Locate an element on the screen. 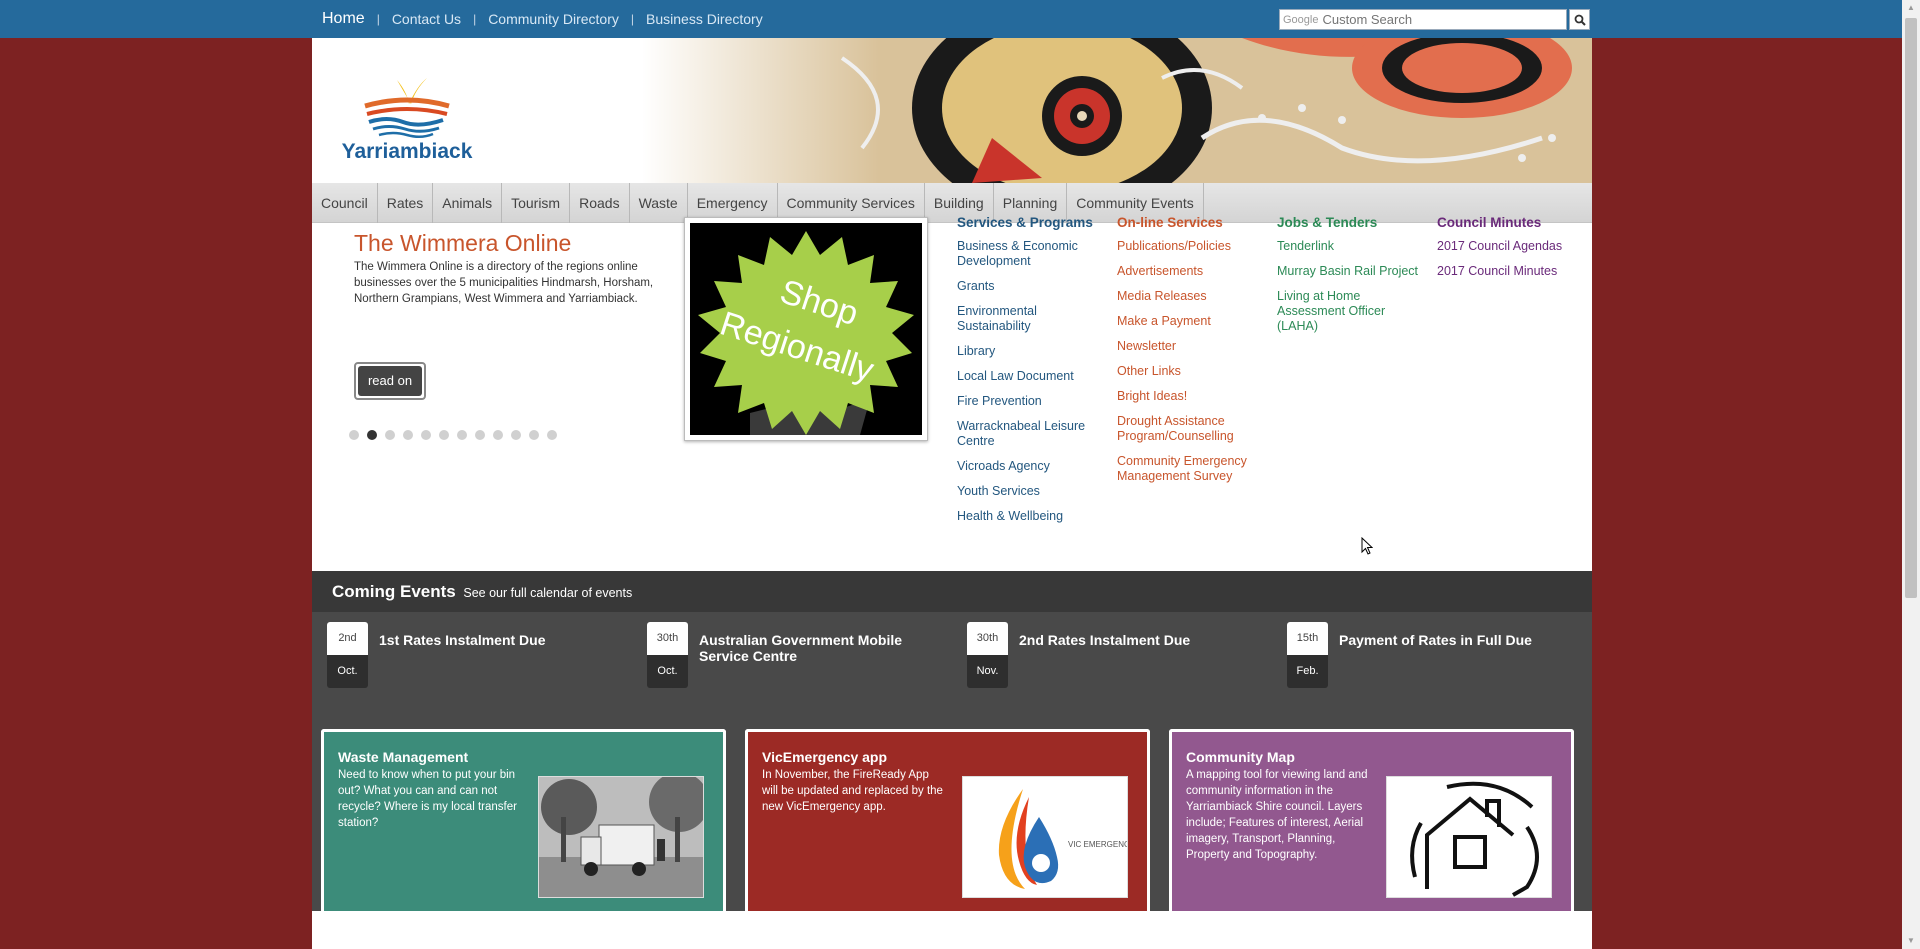  nav-rates: Rates is located at coordinates (406, 203).